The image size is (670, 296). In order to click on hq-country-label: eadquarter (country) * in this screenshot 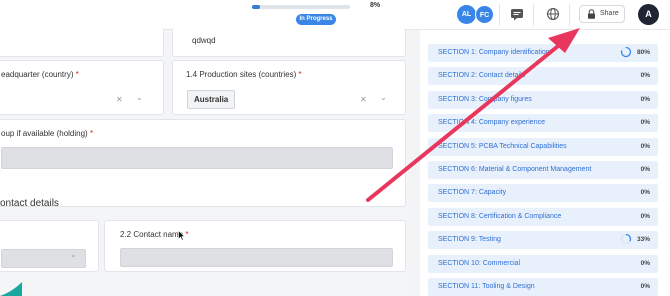, I will do `click(40, 74)`.